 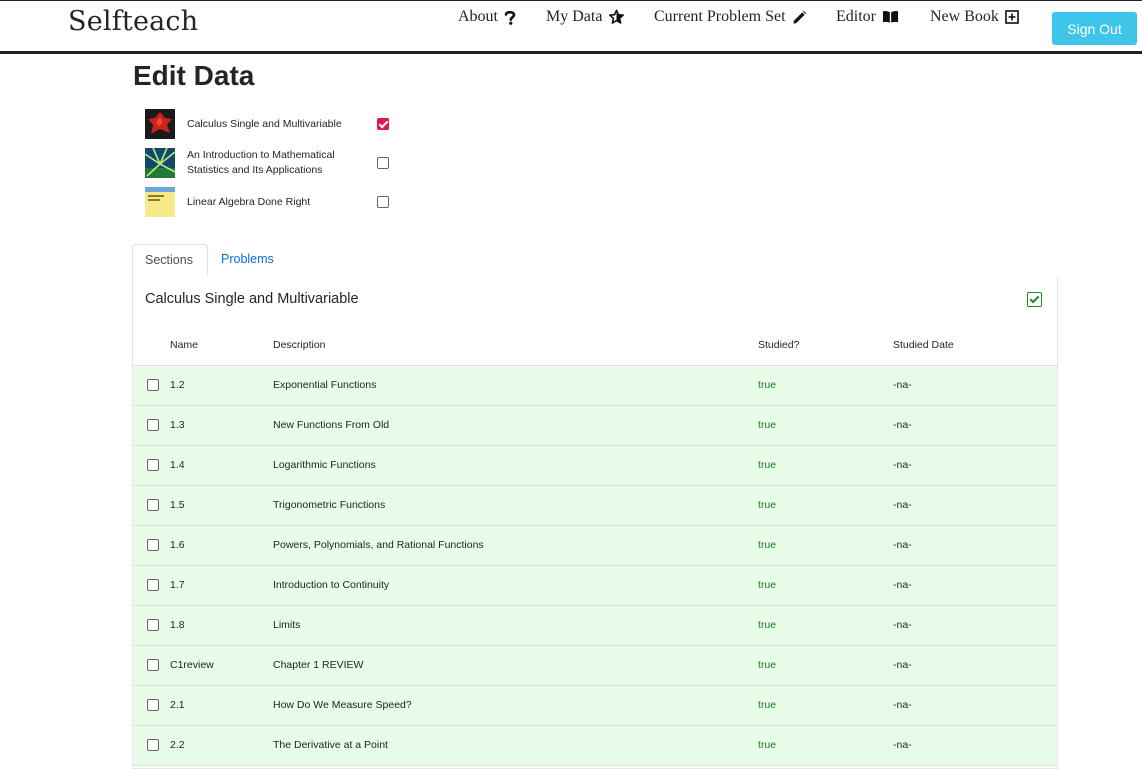 What do you see at coordinates (595, 746) in the screenshot?
I see `table-row: 2.2 The Derivative at a Point true -na-` at bounding box center [595, 746].